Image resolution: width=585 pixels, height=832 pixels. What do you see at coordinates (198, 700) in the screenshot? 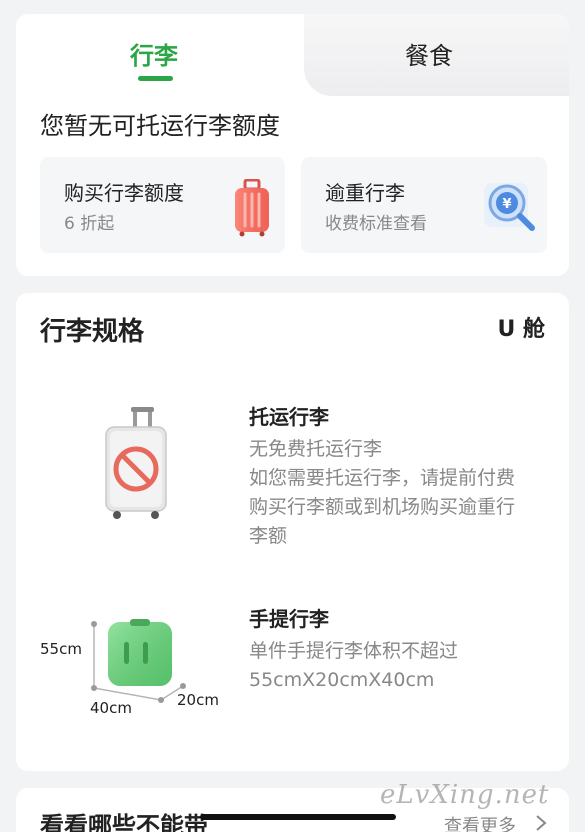
I see `carry-on-depth-label: 20cm` at bounding box center [198, 700].